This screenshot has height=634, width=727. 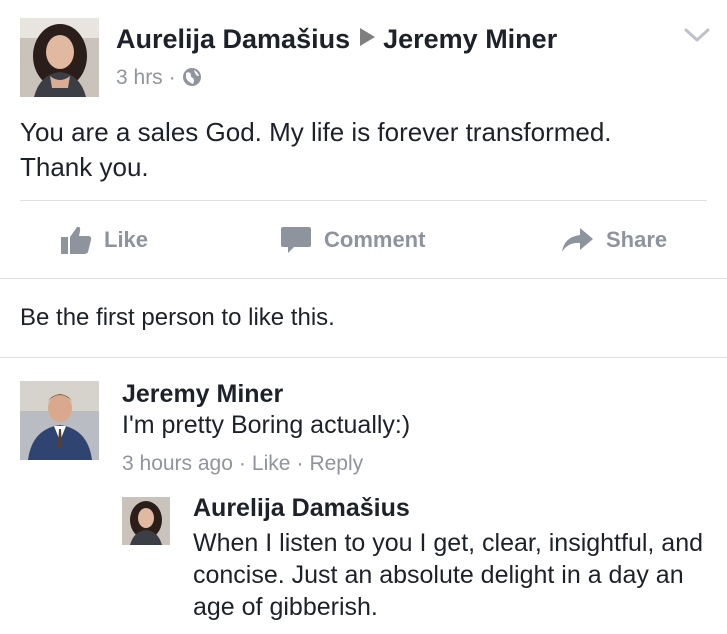 What do you see at coordinates (577, 239) in the screenshot?
I see `share-arrow-icon` at bounding box center [577, 239].